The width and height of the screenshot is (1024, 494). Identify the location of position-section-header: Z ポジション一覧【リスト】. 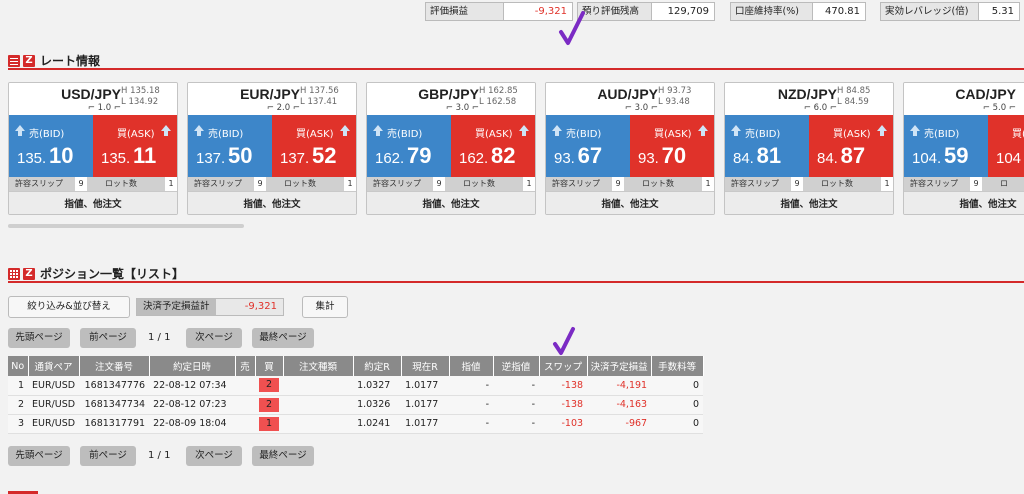
(96, 273).